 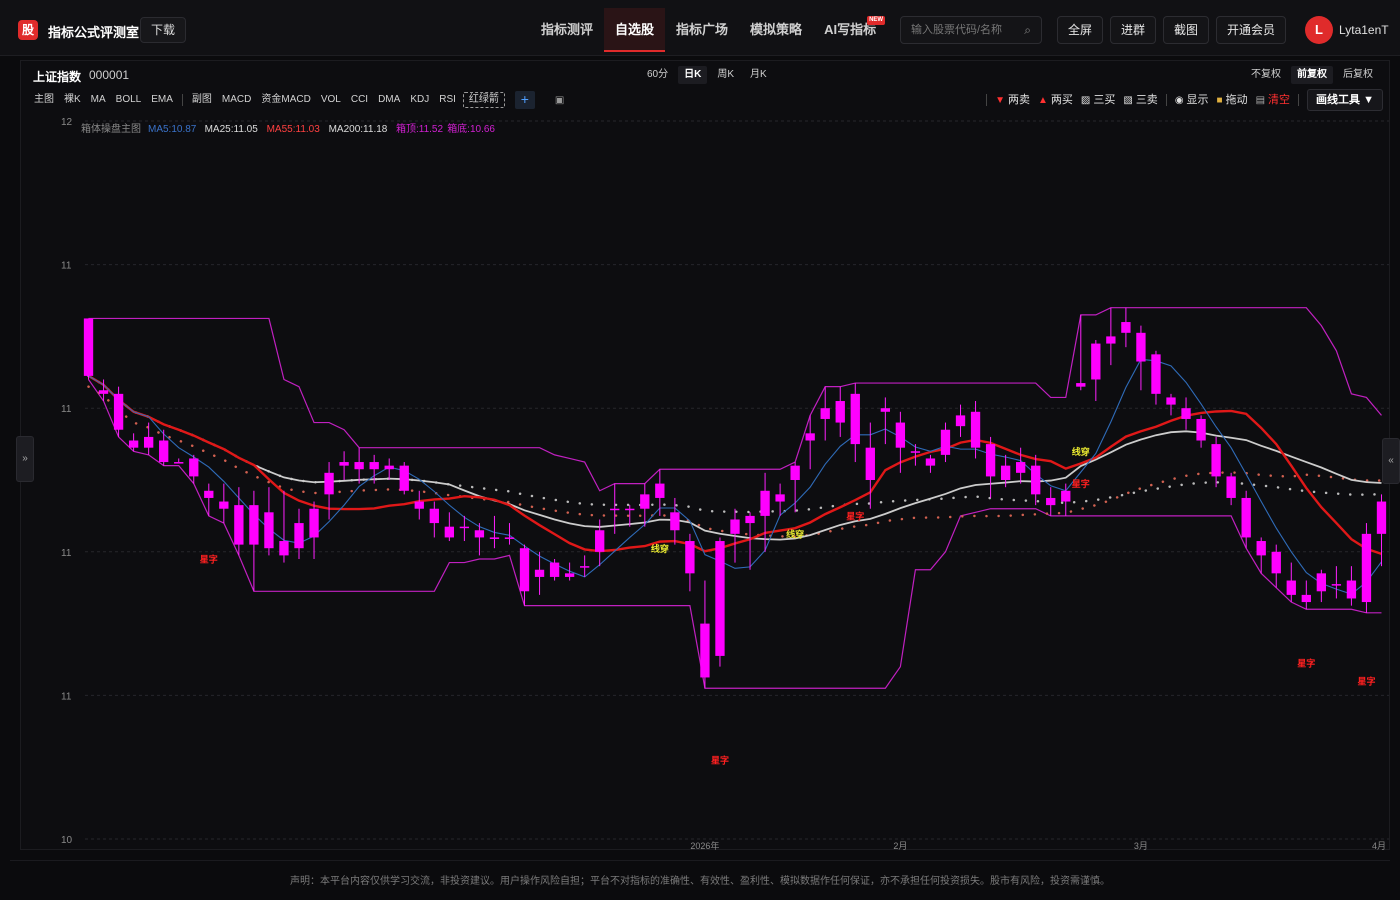 What do you see at coordinates (162, 100) in the screenshot?
I see `tool-ema: EMA` at bounding box center [162, 100].